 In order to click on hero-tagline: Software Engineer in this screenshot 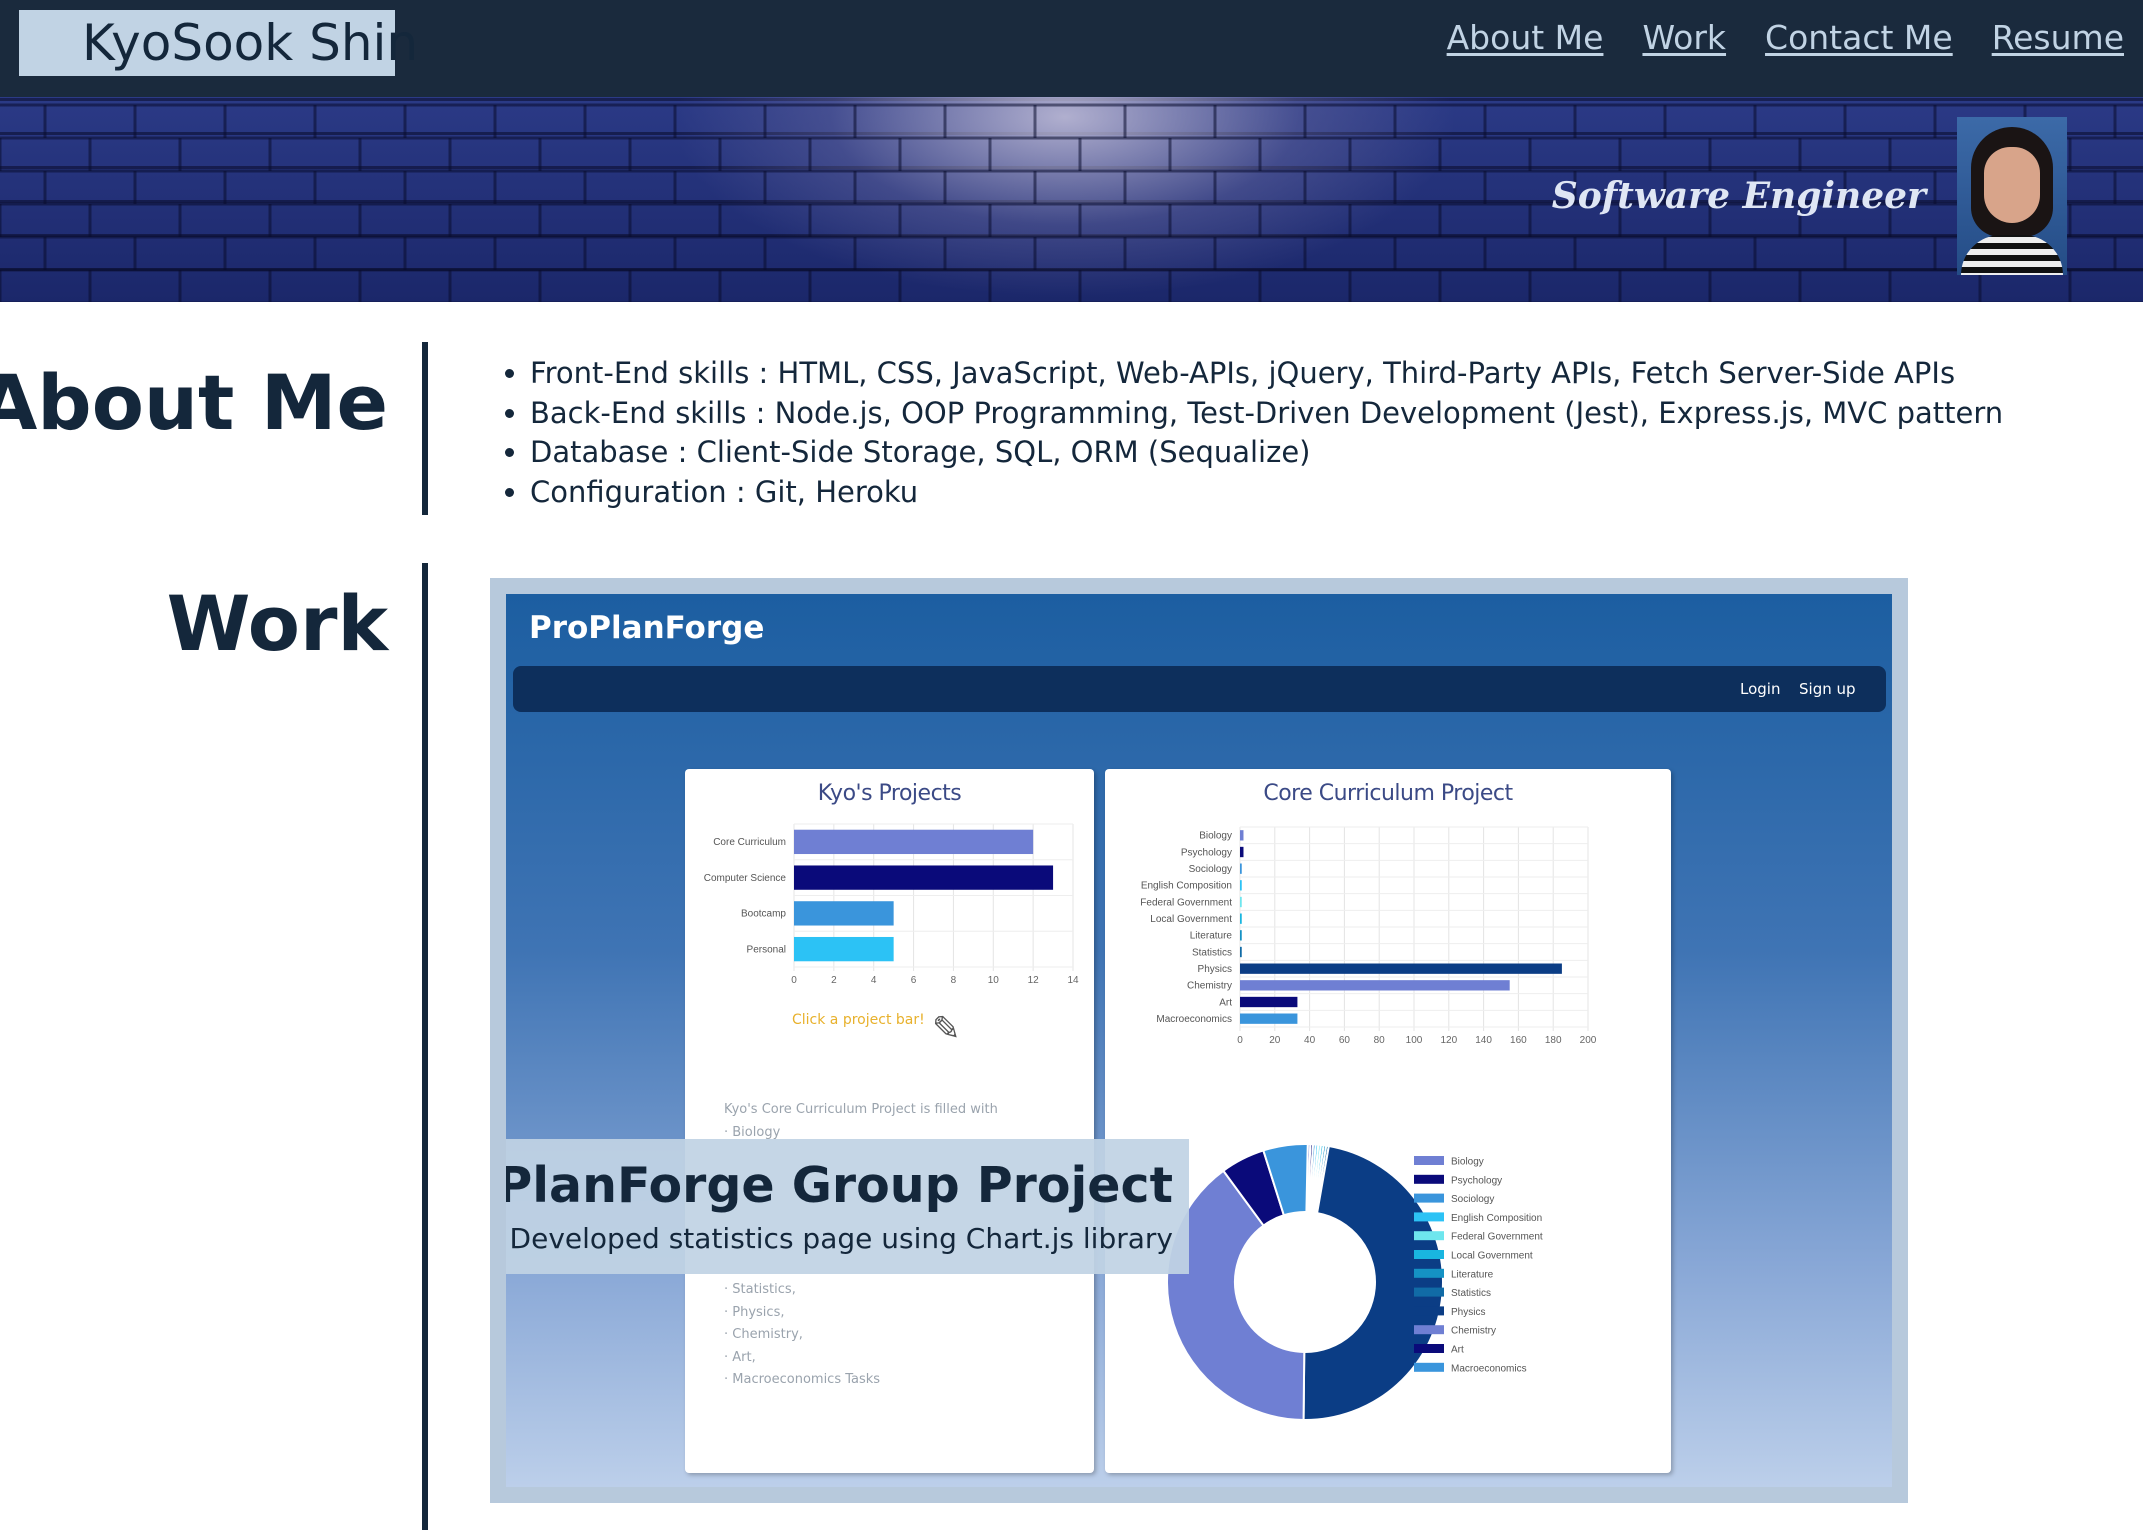, I will do `click(1738, 196)`.